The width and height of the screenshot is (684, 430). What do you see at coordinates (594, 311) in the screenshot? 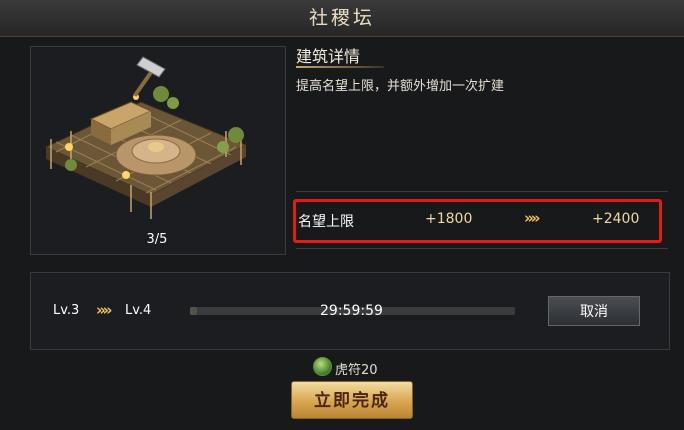
I see `cancel-button: 取消` at bounding box center [594, 311].